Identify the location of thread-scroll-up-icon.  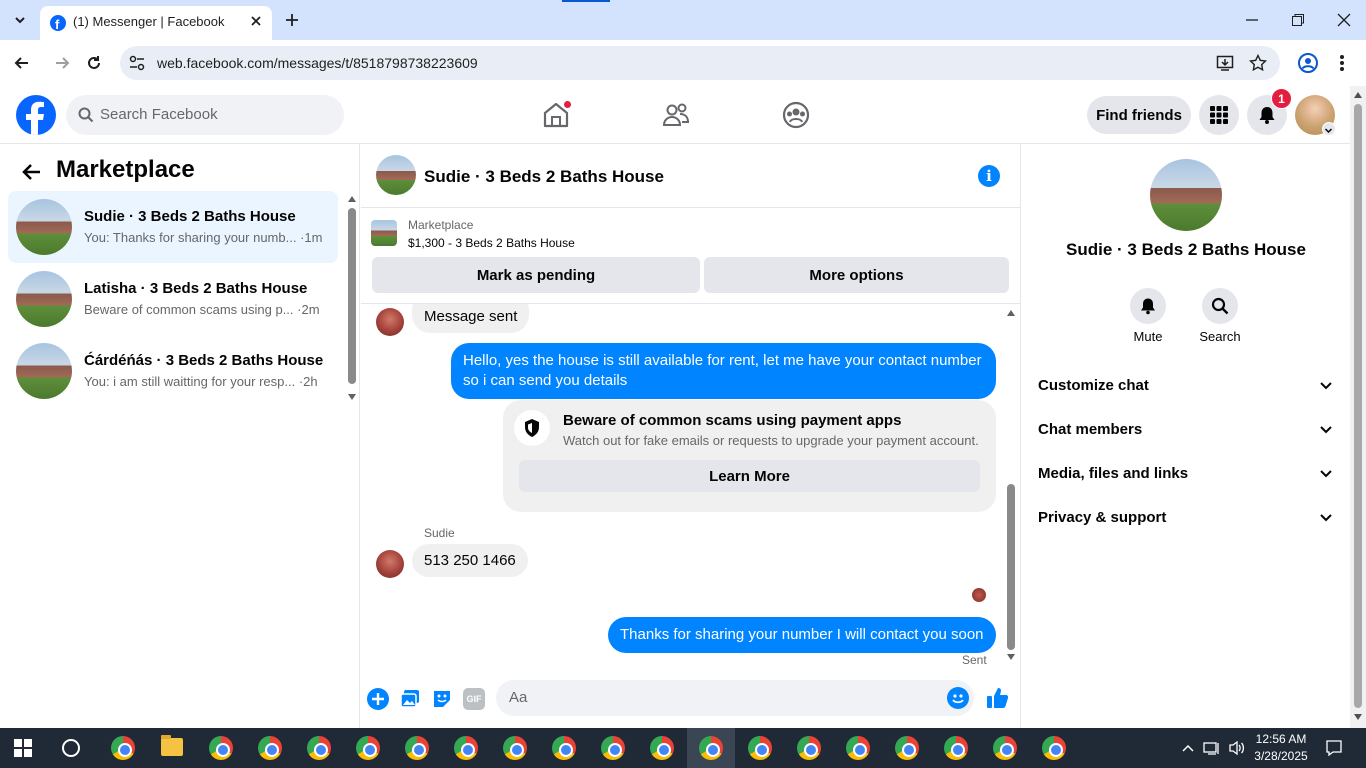
(1011, 313).